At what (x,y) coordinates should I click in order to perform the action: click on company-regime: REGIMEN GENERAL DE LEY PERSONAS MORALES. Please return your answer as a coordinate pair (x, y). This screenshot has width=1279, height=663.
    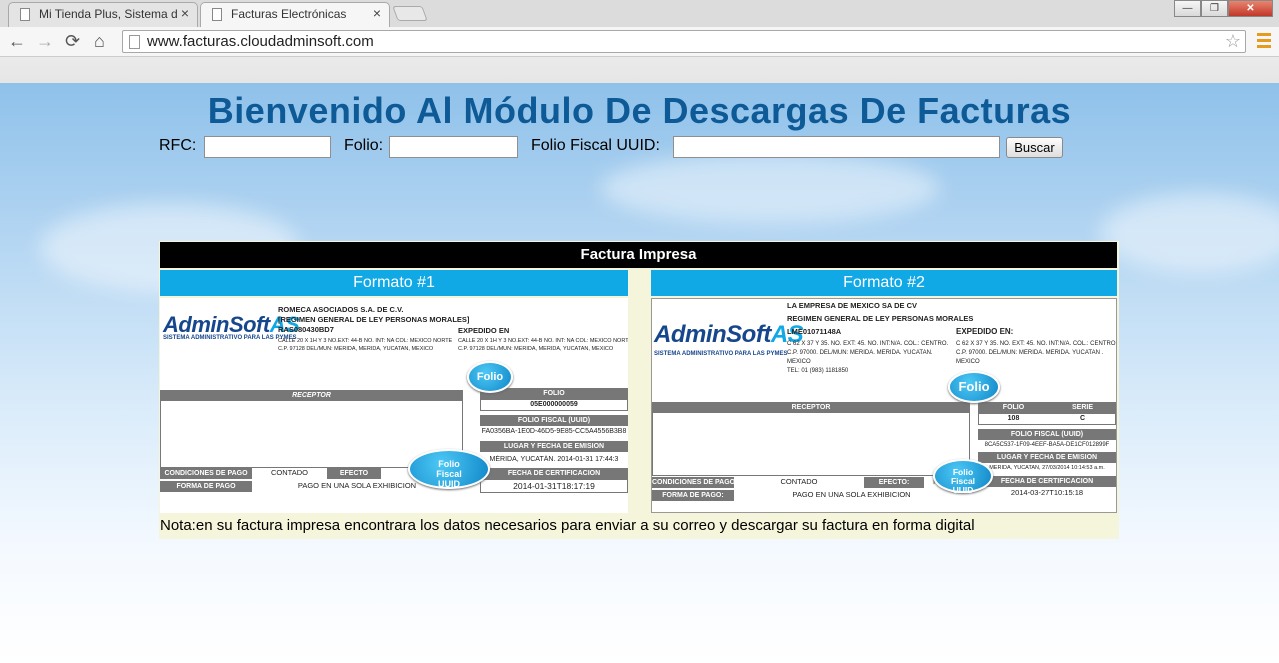
    Looking at the image, I should click on (880, 318).